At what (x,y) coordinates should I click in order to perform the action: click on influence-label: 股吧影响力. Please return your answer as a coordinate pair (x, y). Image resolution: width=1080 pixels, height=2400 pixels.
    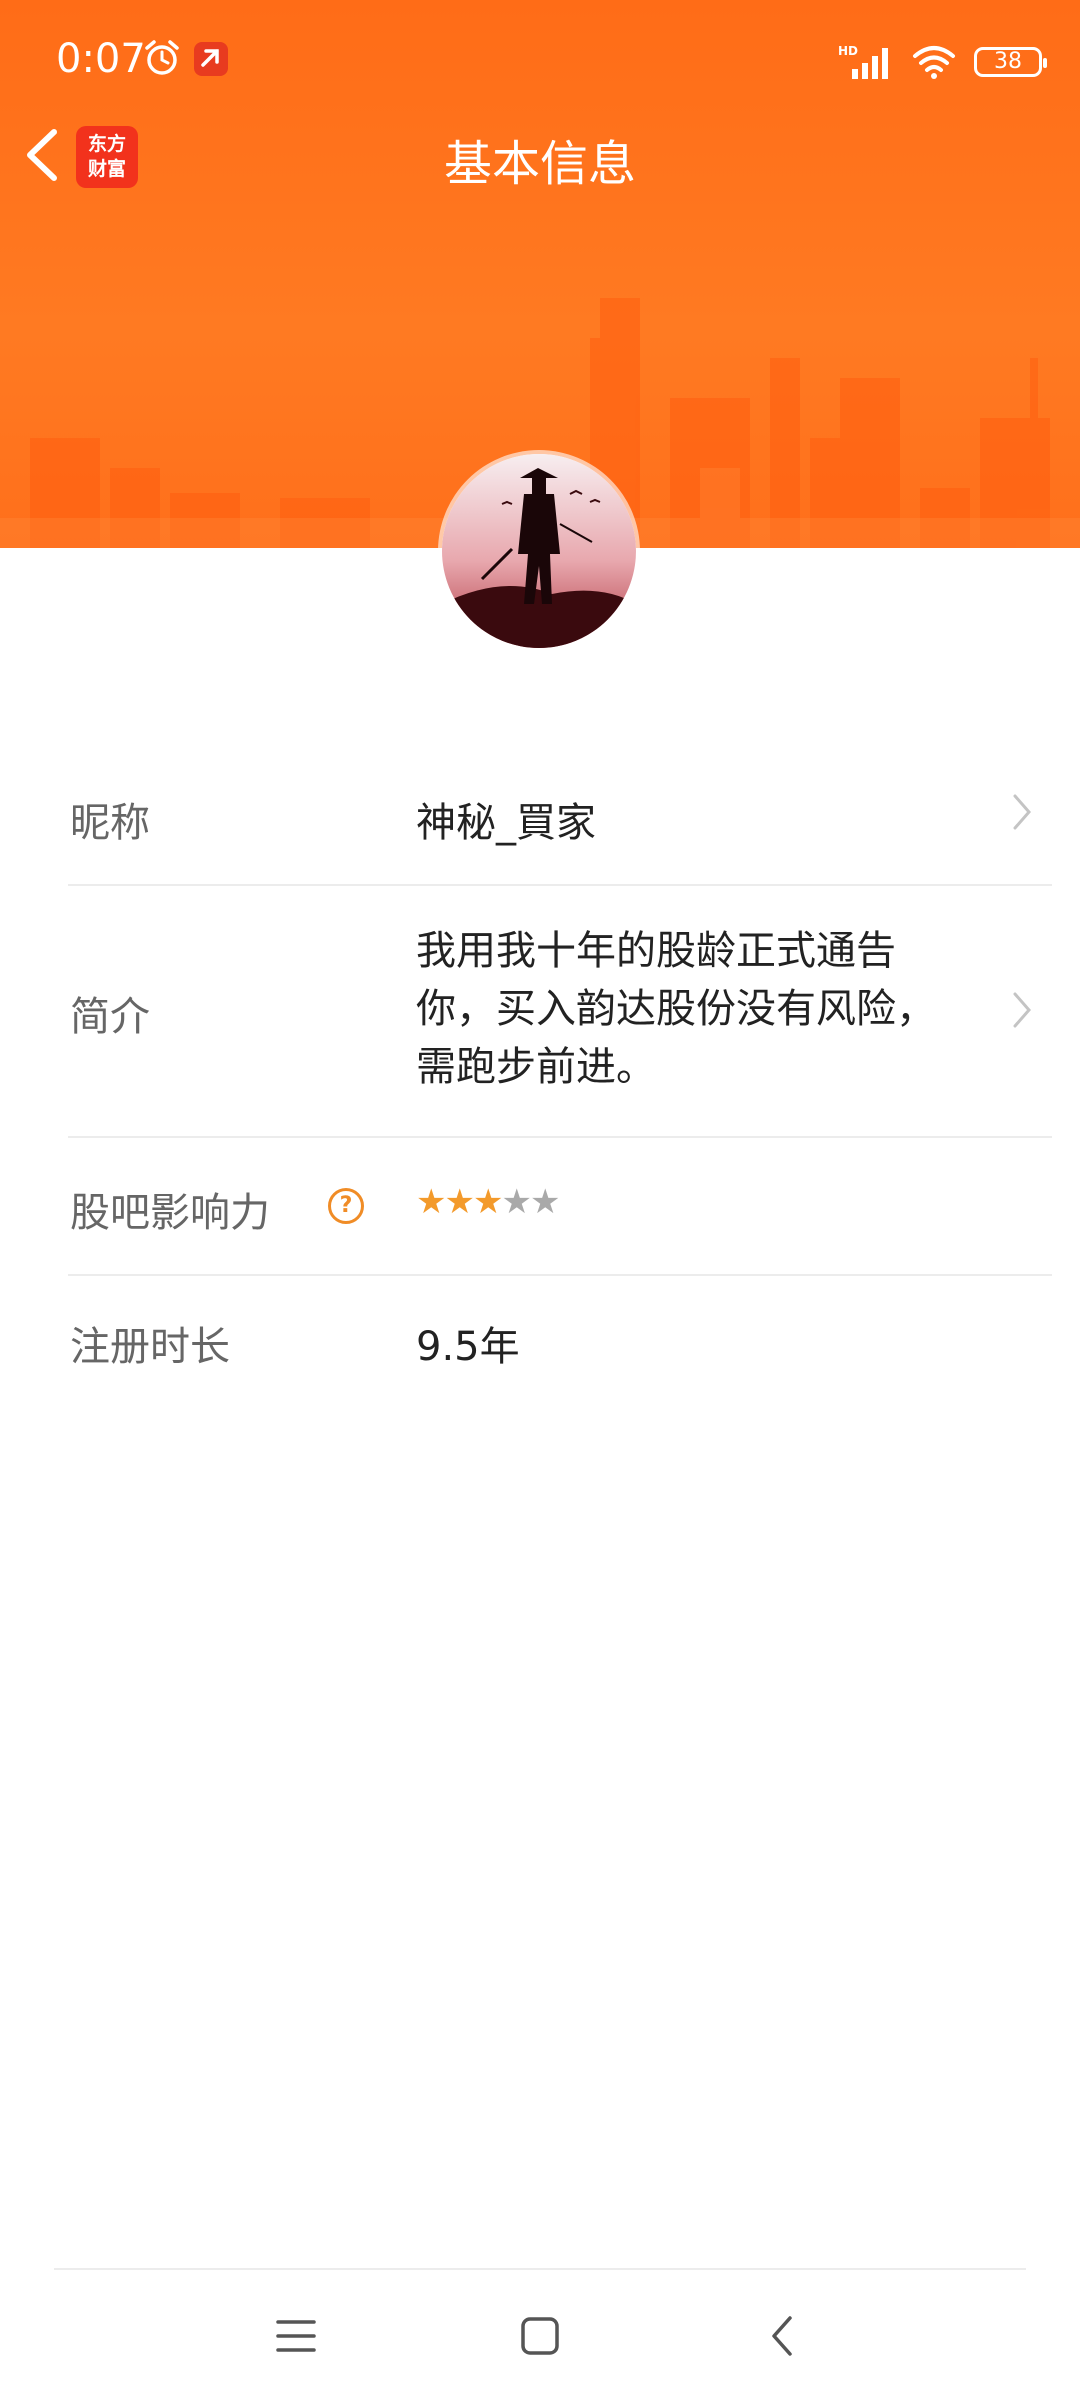
    Looking at the image, I should click on (170, 1213).